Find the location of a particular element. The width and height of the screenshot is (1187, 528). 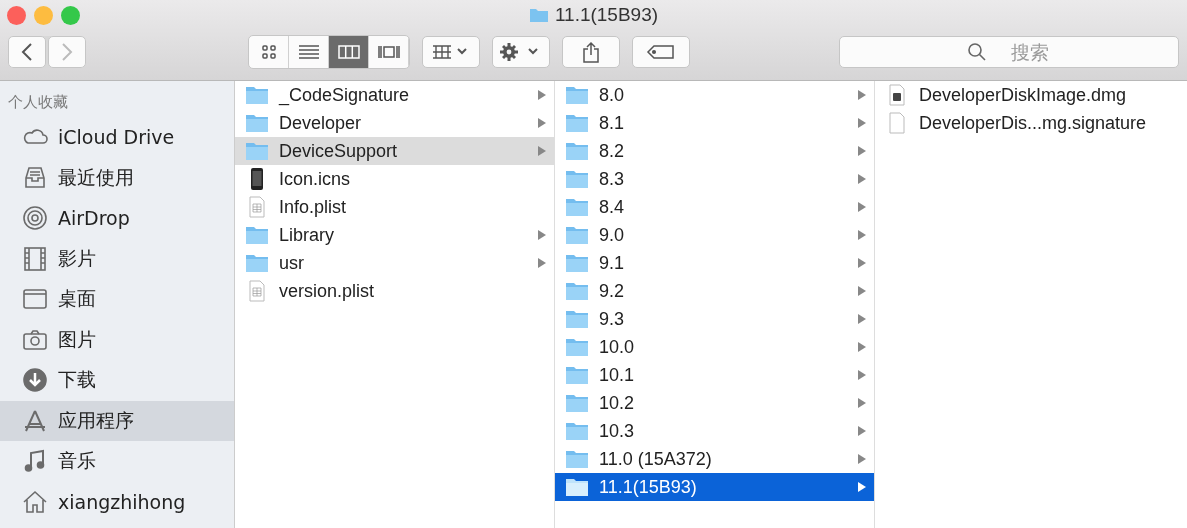

action-gear-button is located at coordinates (521, 52).